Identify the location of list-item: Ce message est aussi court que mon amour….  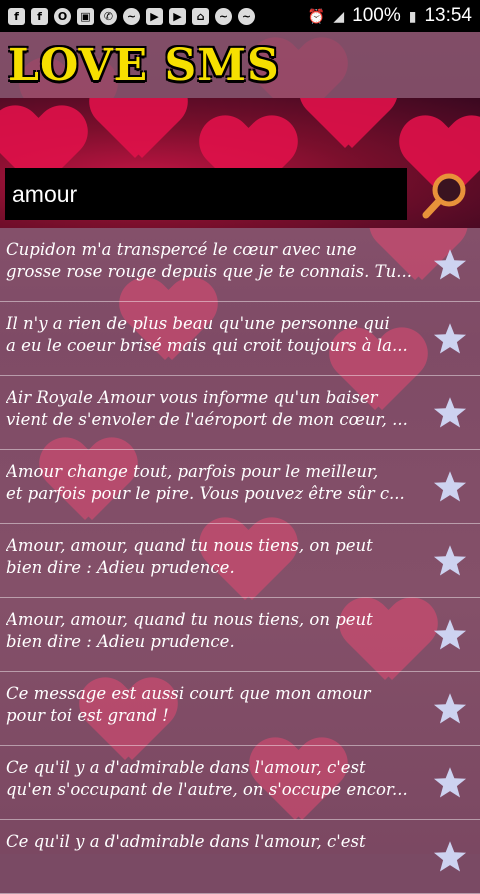
(240, 709).